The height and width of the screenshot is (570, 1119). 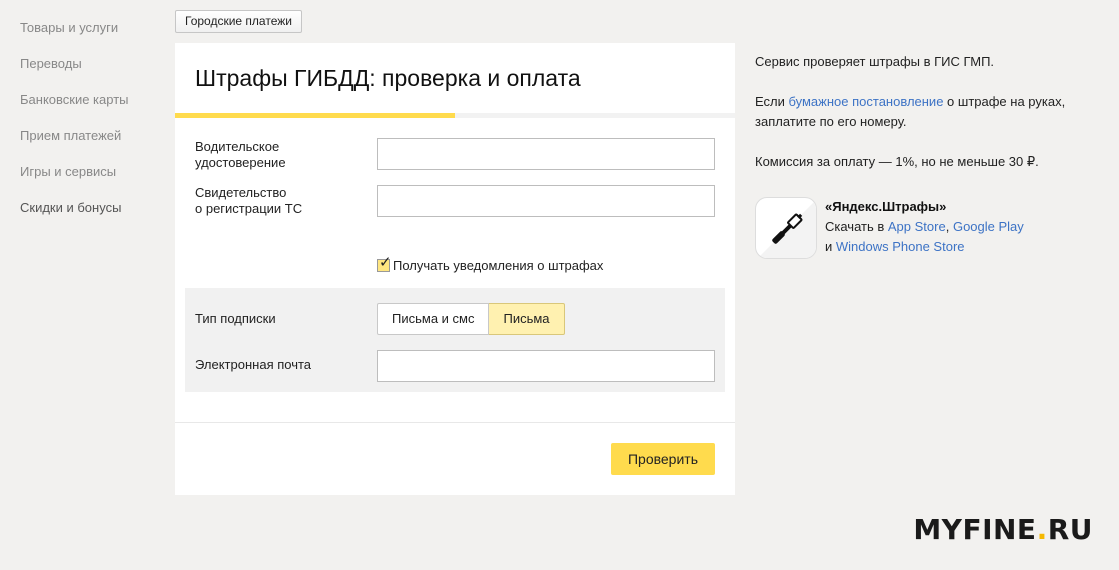 I want to click on google-play-link: Google Play, so click(x=988, y=226).